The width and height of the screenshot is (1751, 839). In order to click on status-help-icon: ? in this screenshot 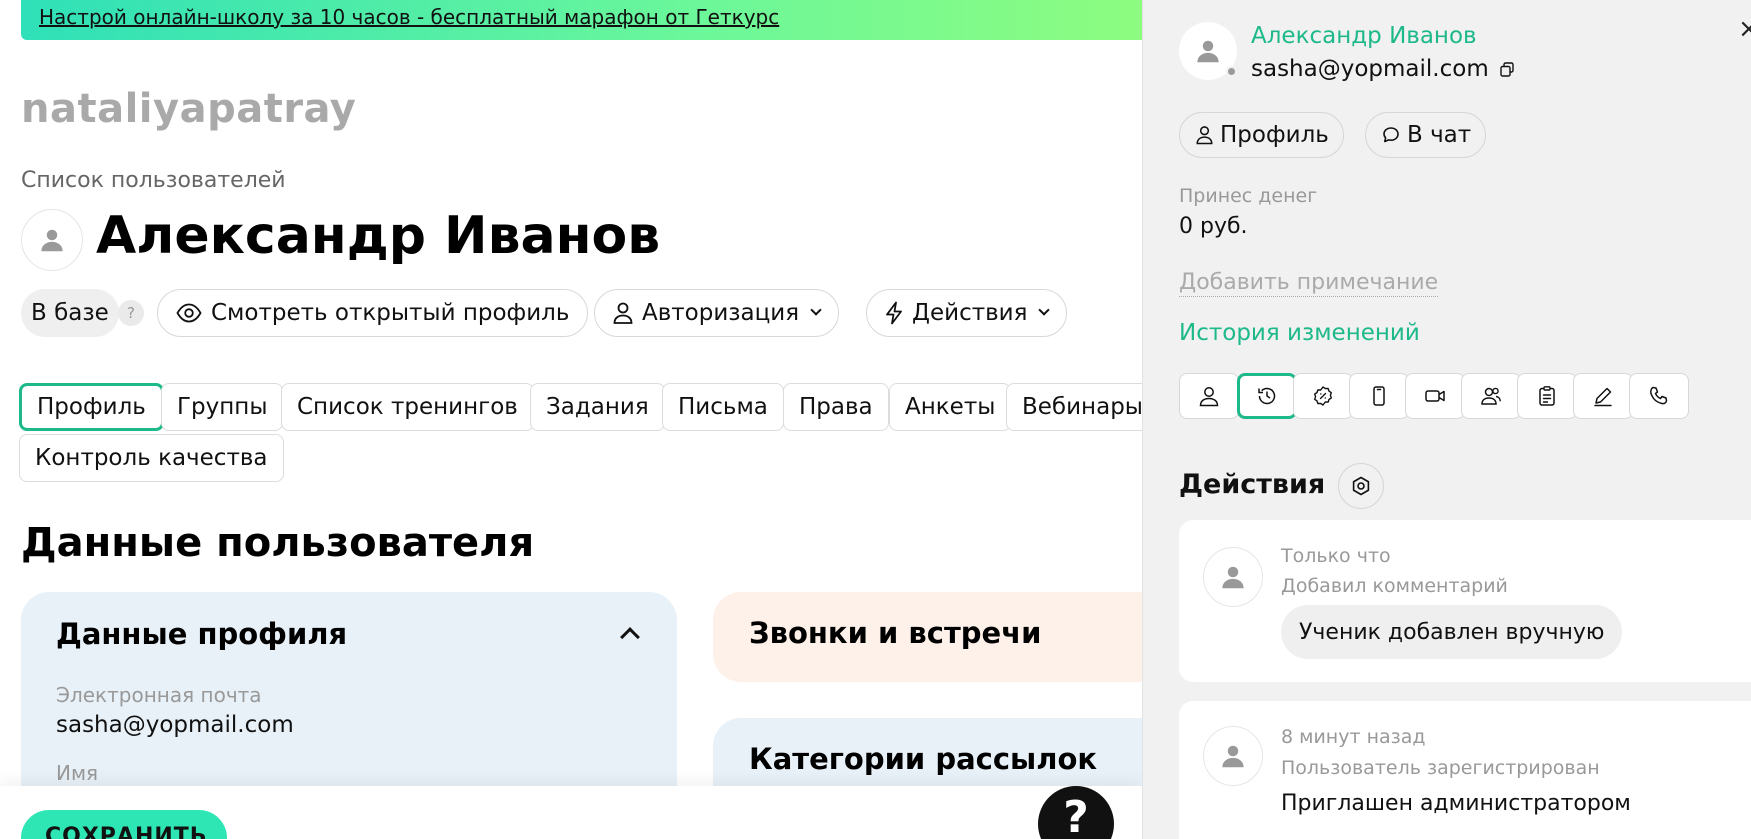, I will do `click(131, 313)`.